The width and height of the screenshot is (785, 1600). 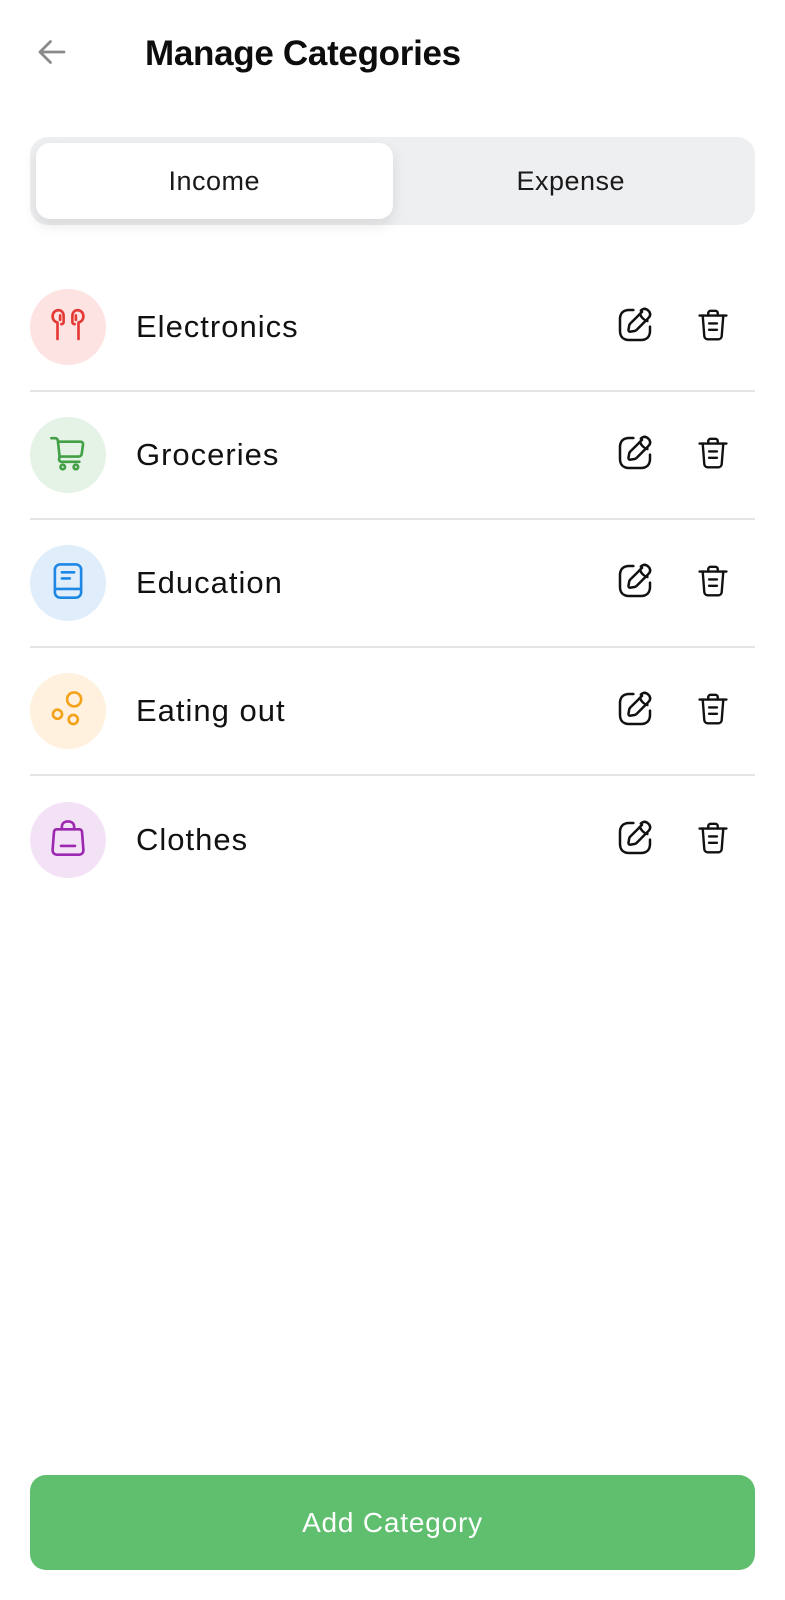 I want to click on tab-income: Income, so click(x=214, y=181).